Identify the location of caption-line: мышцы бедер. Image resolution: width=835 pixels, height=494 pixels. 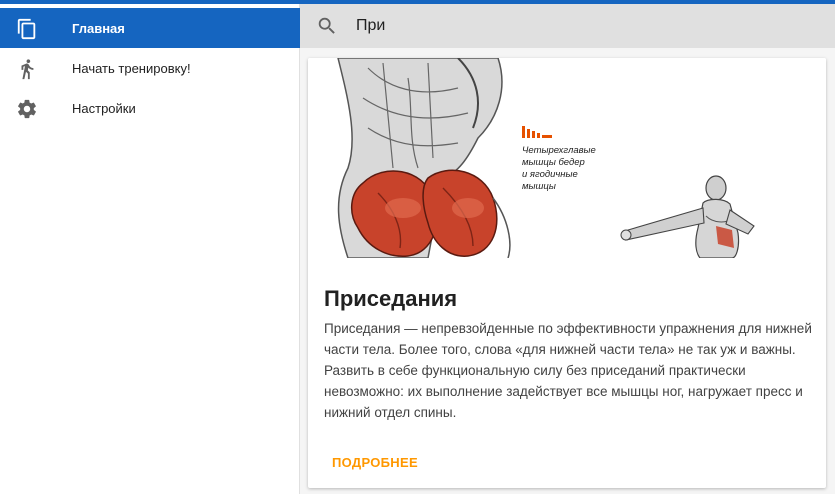
(553, 162).